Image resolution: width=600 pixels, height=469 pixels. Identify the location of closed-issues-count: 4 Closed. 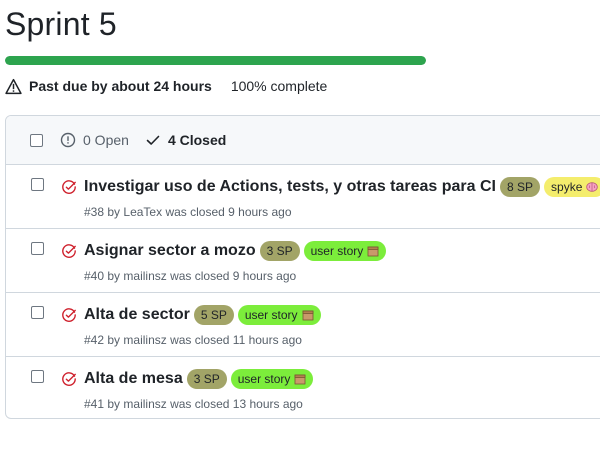
(197, 140).